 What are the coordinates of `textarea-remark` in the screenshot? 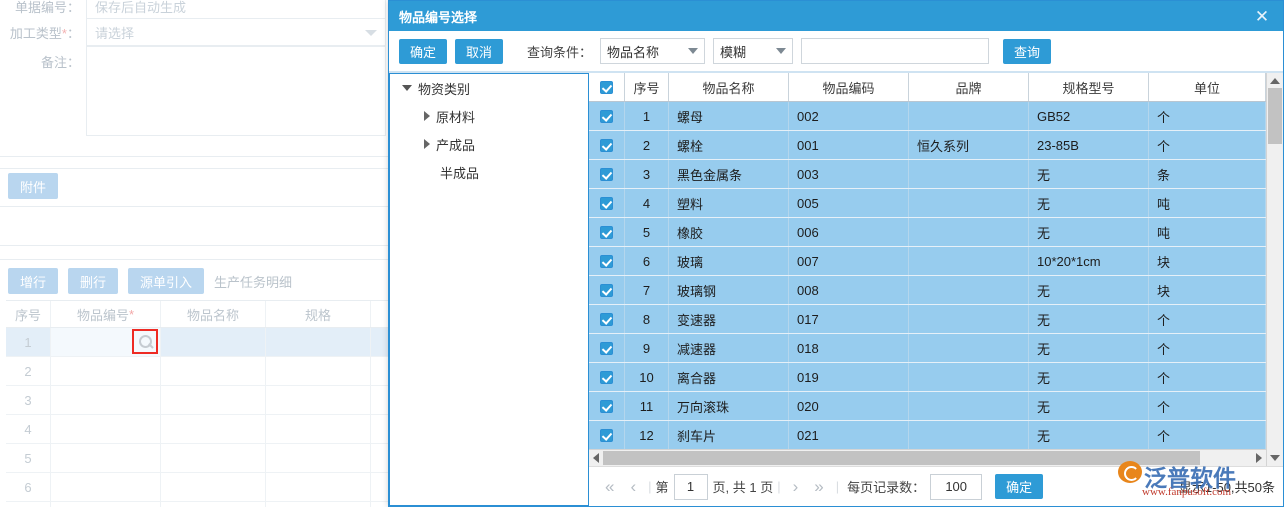 It's located at (236, 91).